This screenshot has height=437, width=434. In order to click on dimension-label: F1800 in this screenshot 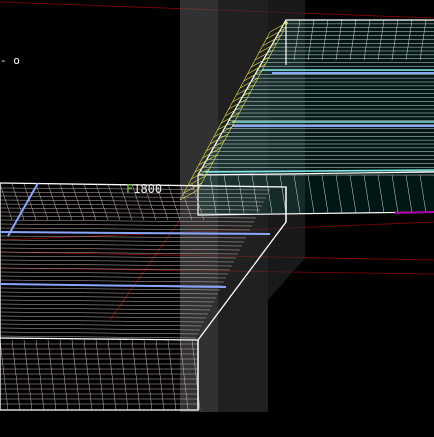, I will do `click(144, 189)`.